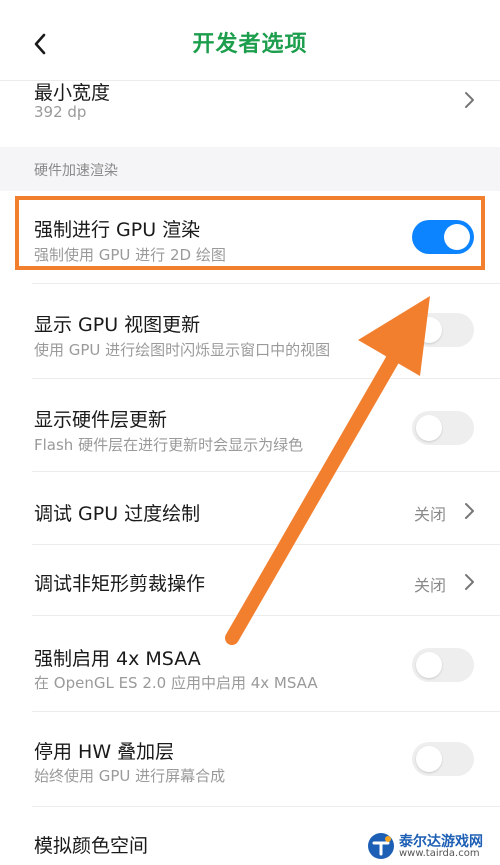  I want to click on row-subtitle: 在 OpenGL ES 2.0 应用中启用 4x MSAA, so click(176, 683).